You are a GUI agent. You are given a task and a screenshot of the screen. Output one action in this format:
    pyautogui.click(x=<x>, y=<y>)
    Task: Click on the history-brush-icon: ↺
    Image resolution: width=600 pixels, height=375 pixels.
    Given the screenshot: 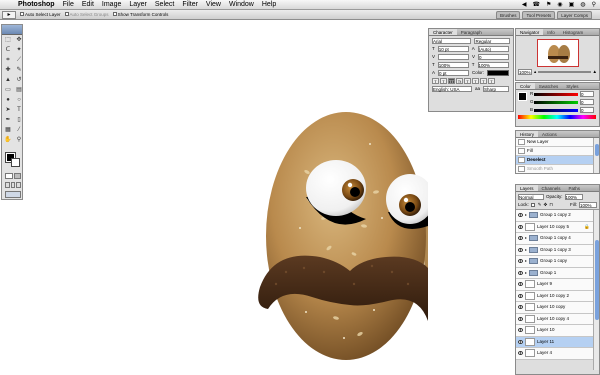 What is the action you would take?
    pyautogui.click(x=19, y=80)
    